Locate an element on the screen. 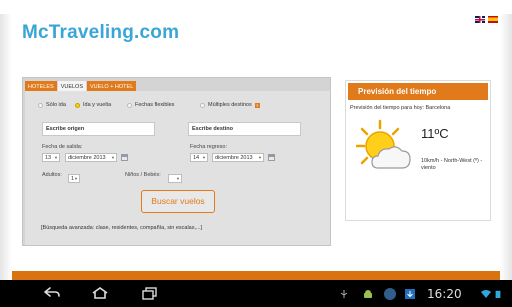 The width and height of the screenshot is (512, 307). adults-label: Adultos: is located at coordinates (52, 175).